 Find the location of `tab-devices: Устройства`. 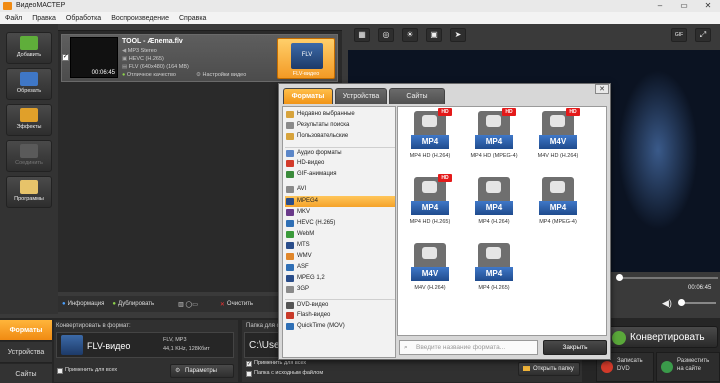

tab-devices: Устройства is located at coordinates (26, 352).